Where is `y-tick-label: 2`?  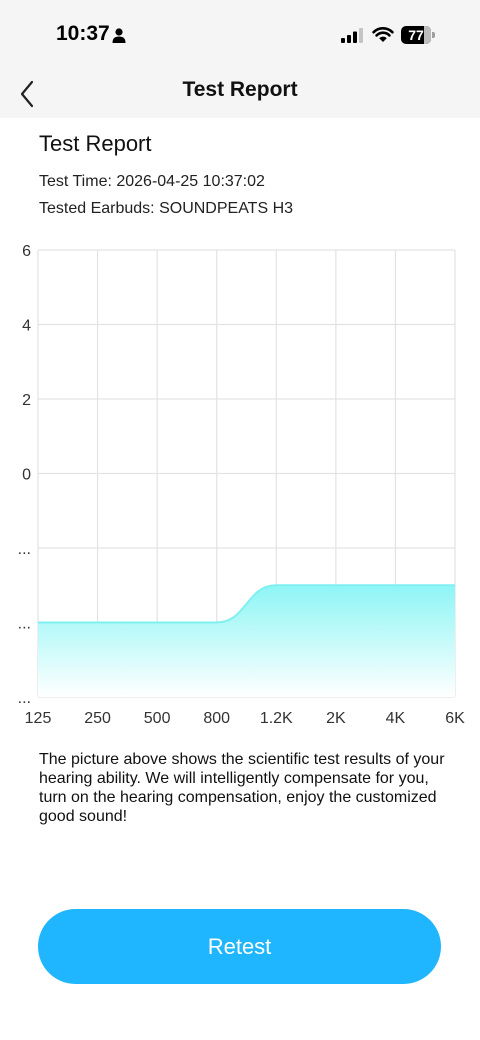
y-tick-label: 2 is located at coordinates (26, 400).